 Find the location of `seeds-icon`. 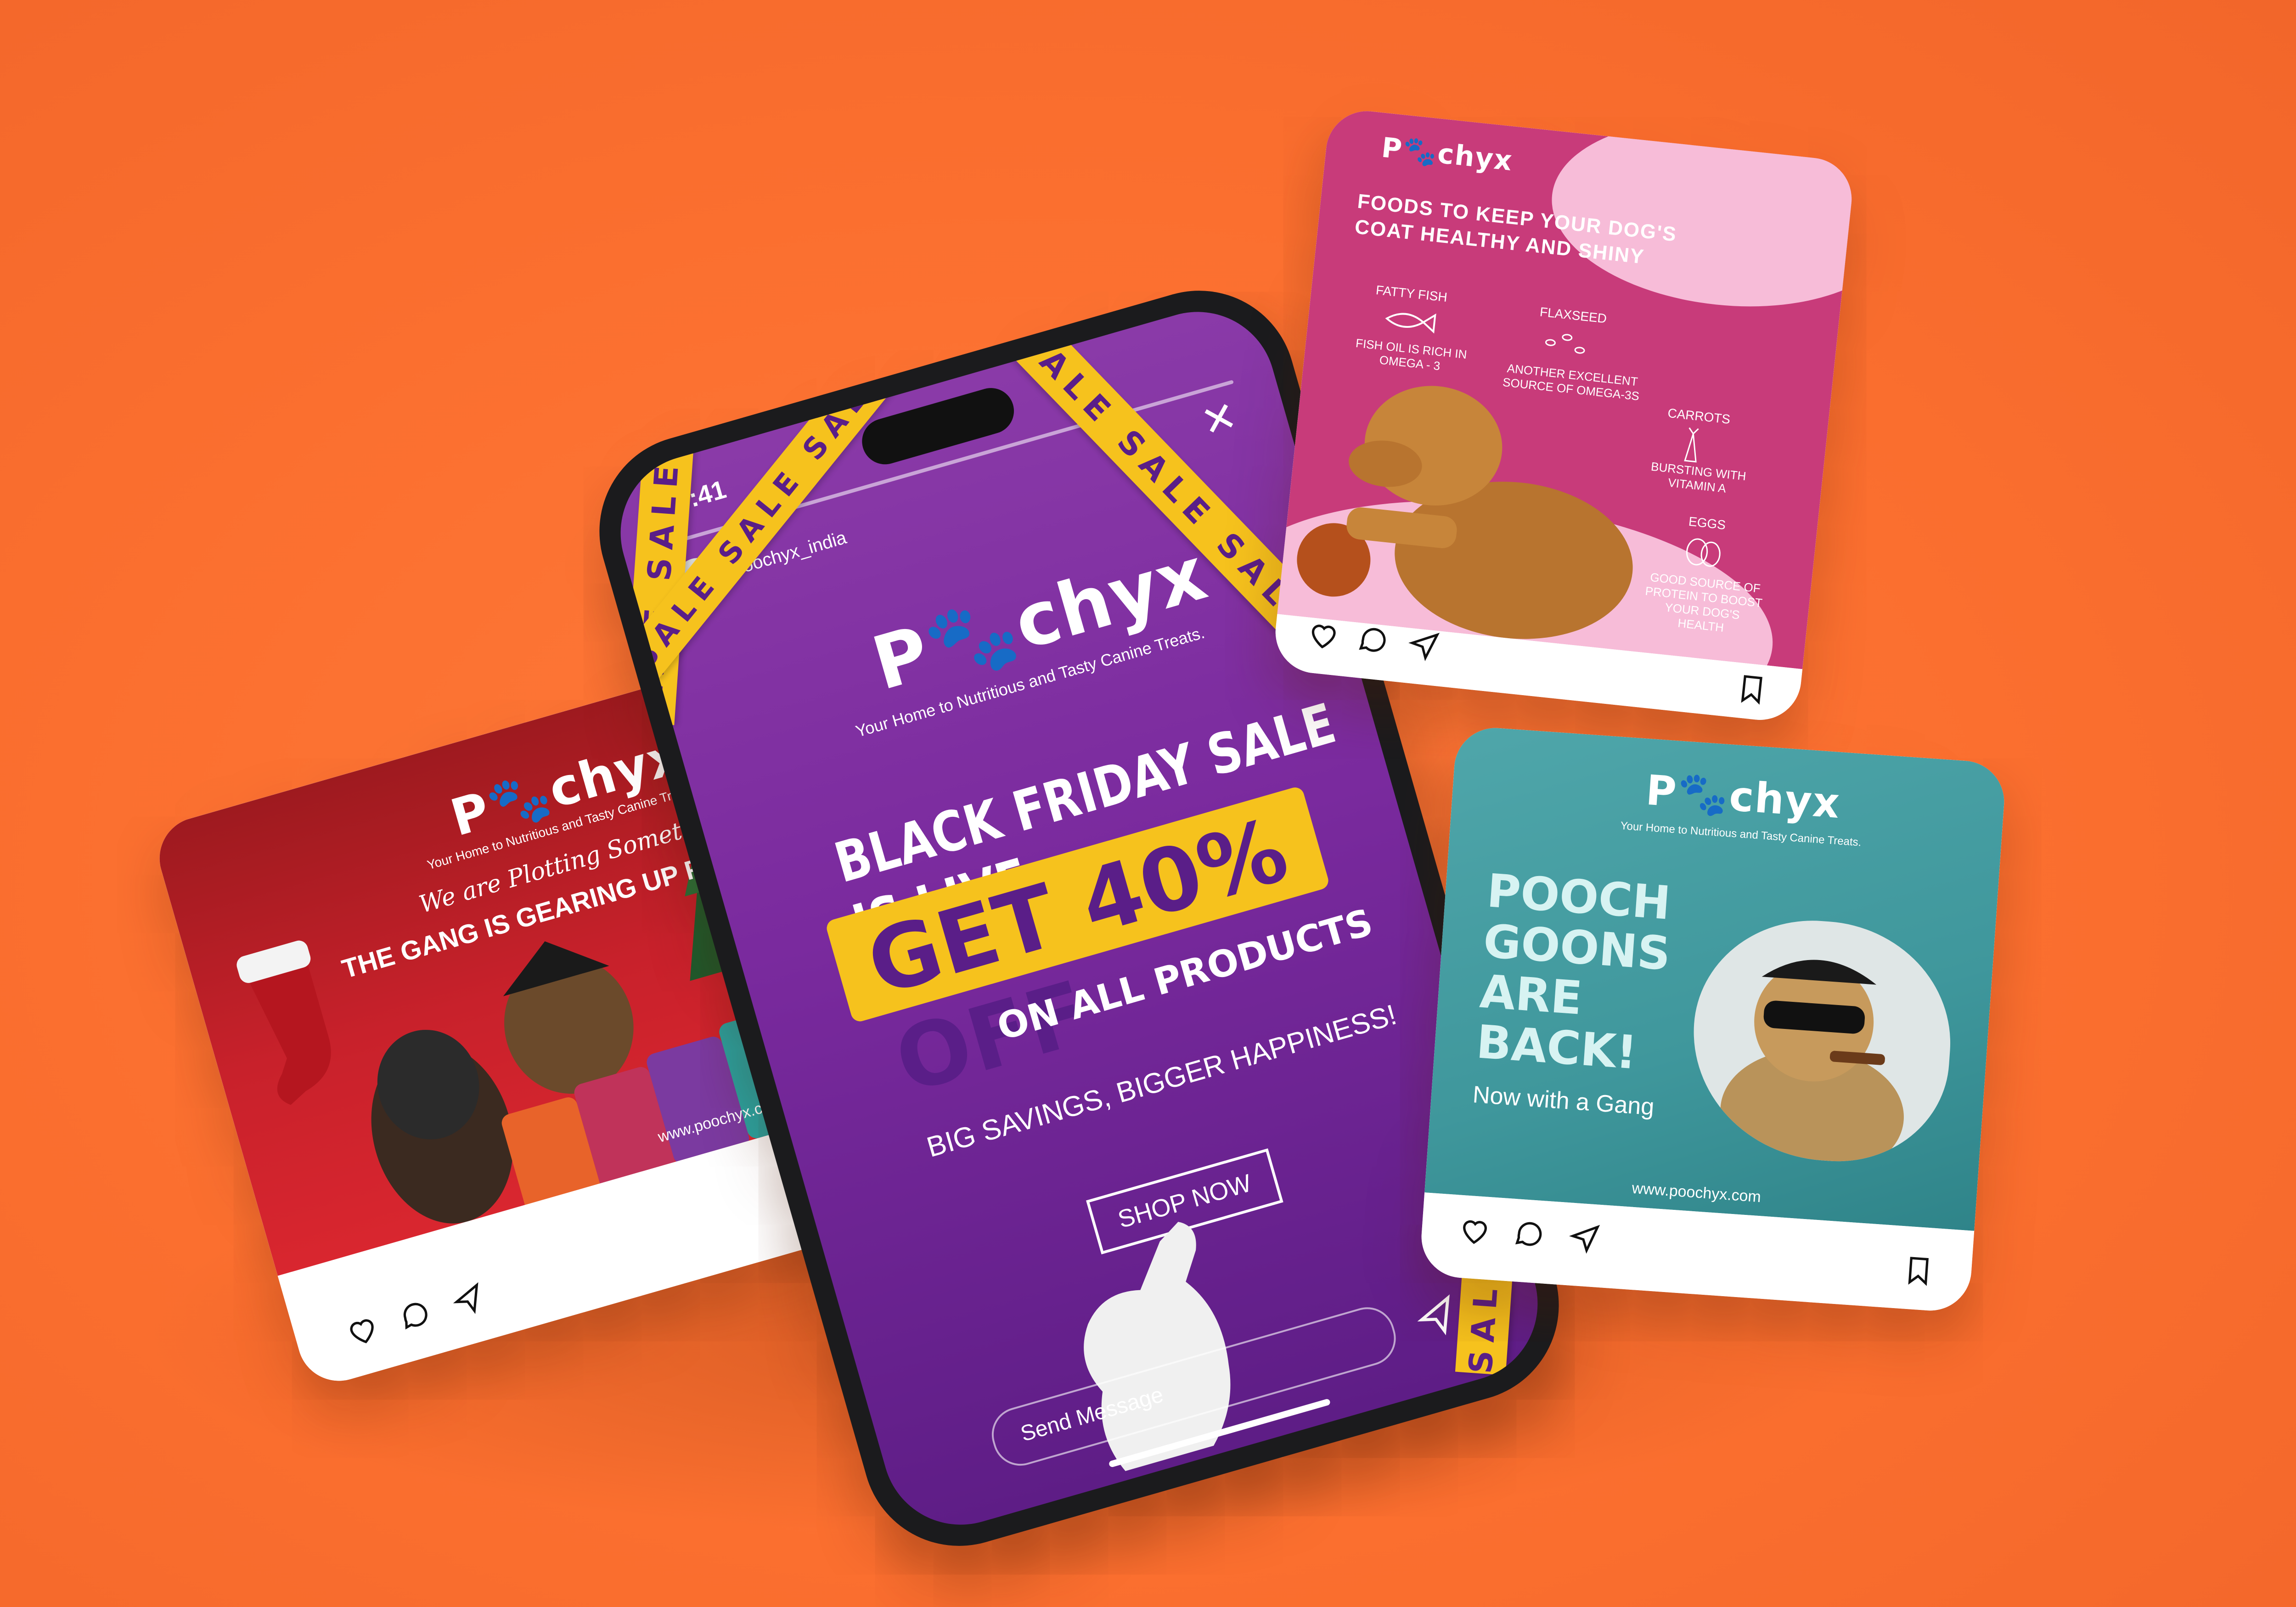

seeds-icon is located at coordinates (1565, 344).